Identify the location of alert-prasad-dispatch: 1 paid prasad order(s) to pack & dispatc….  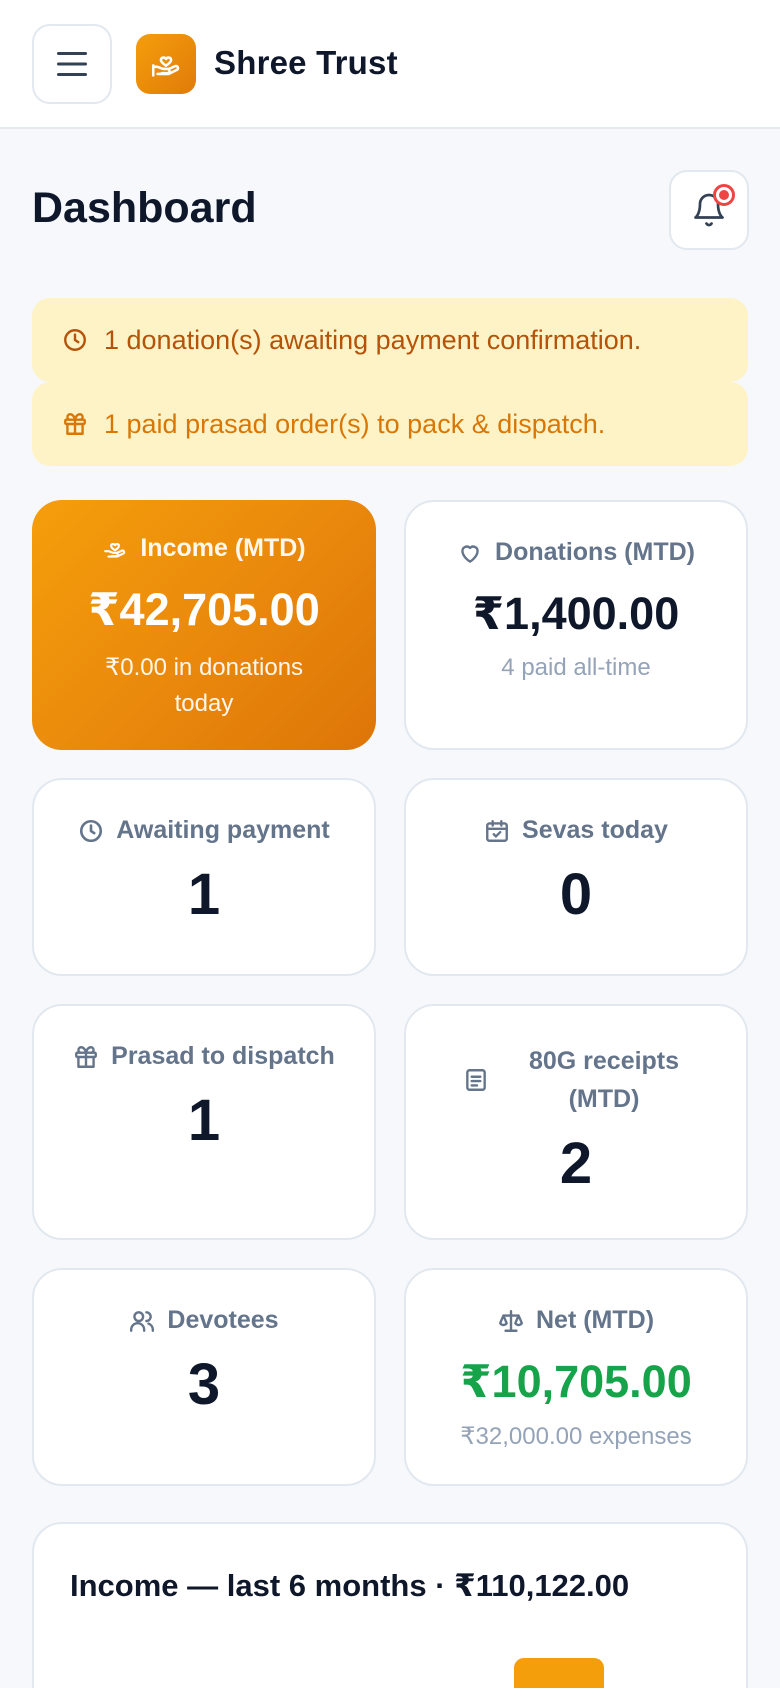
(390, 424).